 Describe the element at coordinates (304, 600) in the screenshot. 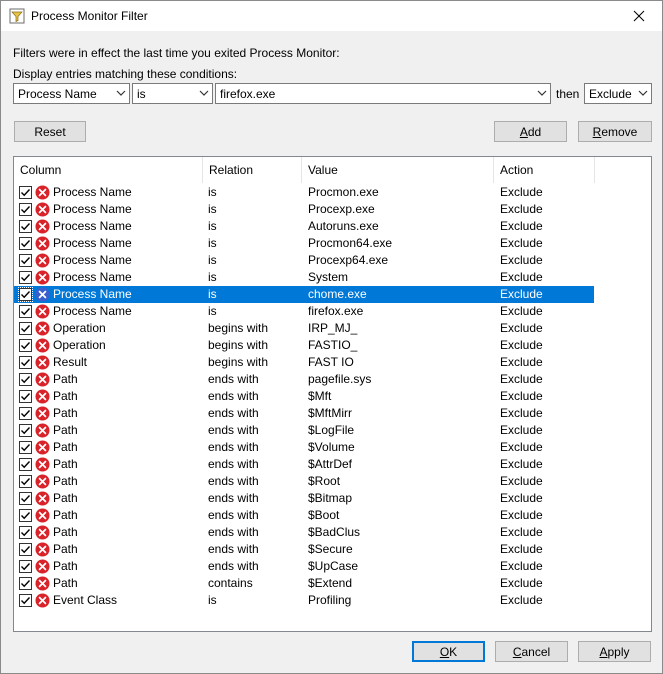

I see `table-row: Event Class is Profiling Exclude` at that location.